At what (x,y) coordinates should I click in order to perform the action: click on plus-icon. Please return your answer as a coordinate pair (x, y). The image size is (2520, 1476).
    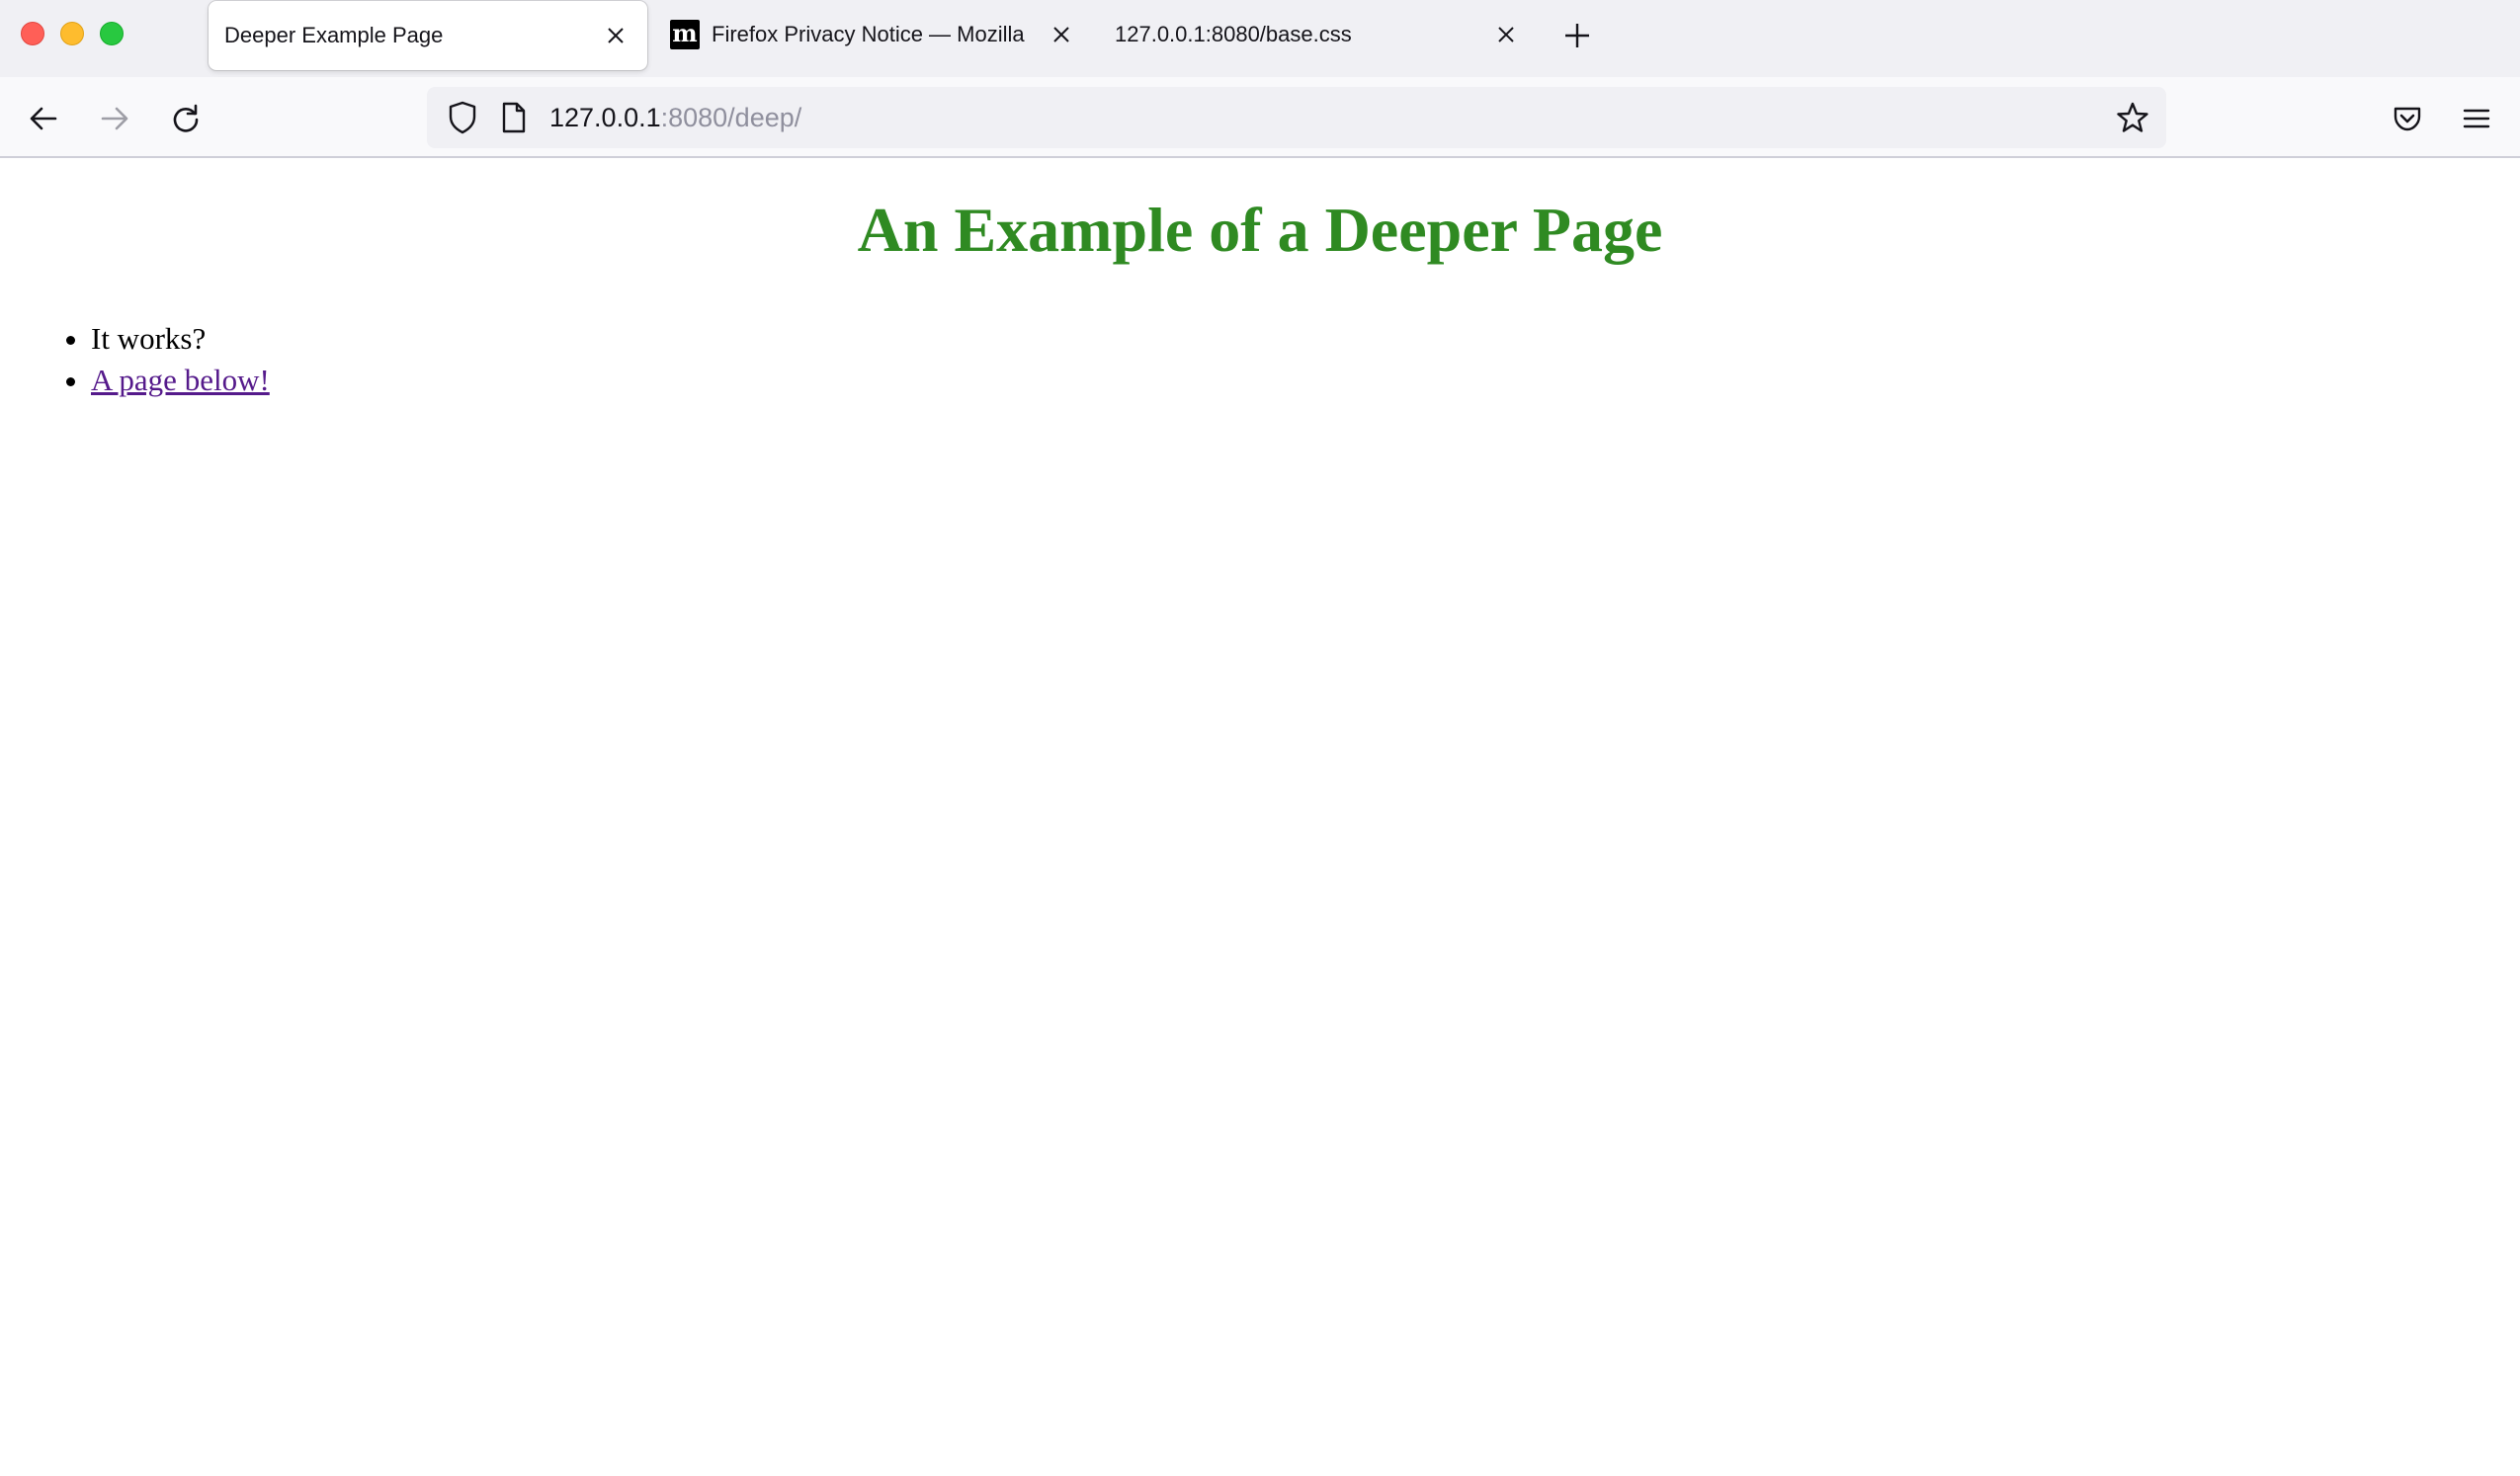
    Looking at the image, I should click on (1577, 35).